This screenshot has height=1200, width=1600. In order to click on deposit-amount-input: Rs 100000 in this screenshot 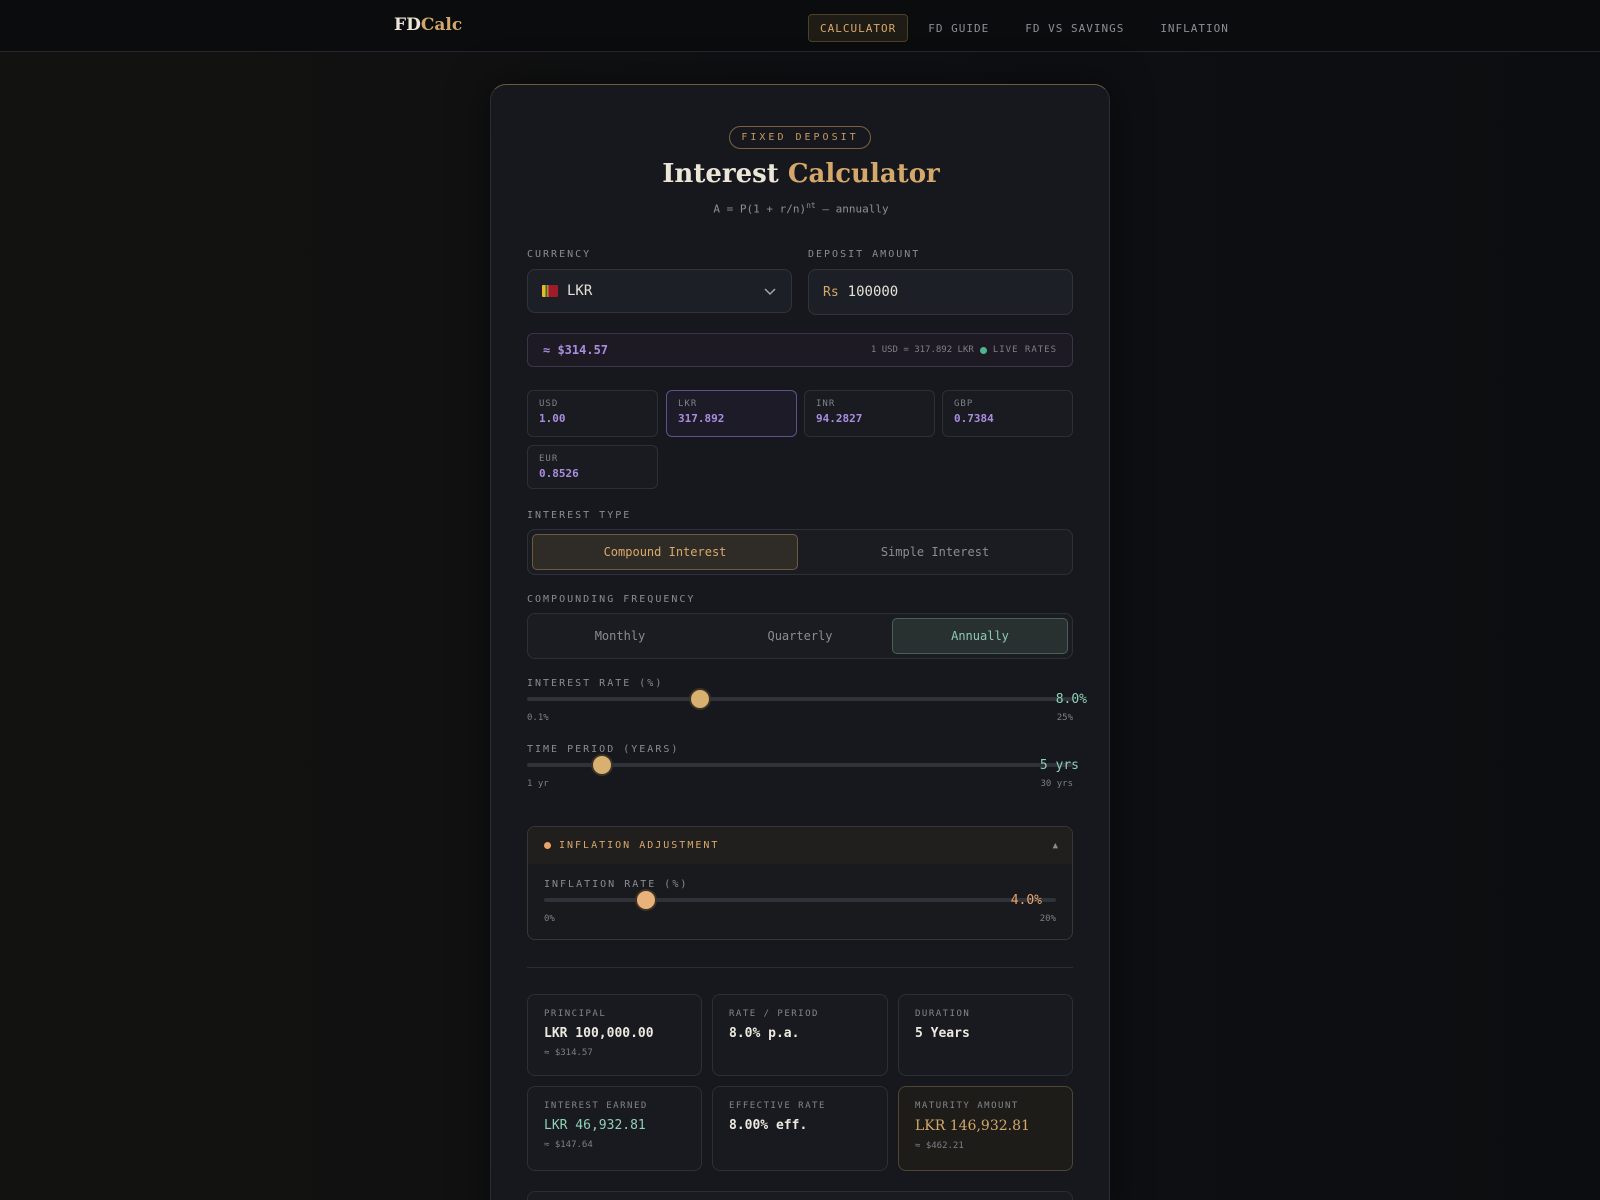, I will do `click(940, 292)`.